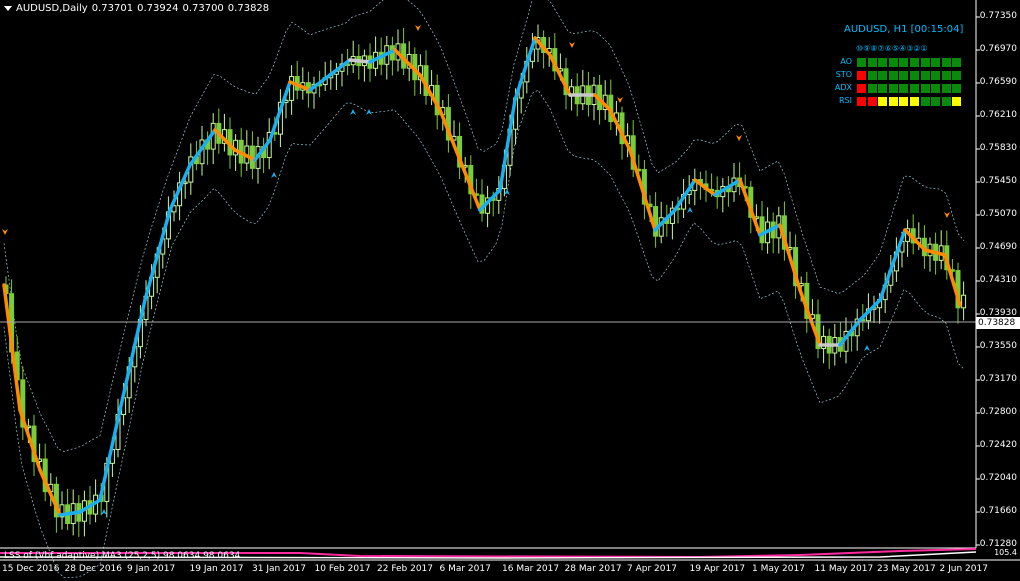  Describe the element at coordinates (998, 511) in the screenshot. I see `price-tick-label: 0.71660` at that location.